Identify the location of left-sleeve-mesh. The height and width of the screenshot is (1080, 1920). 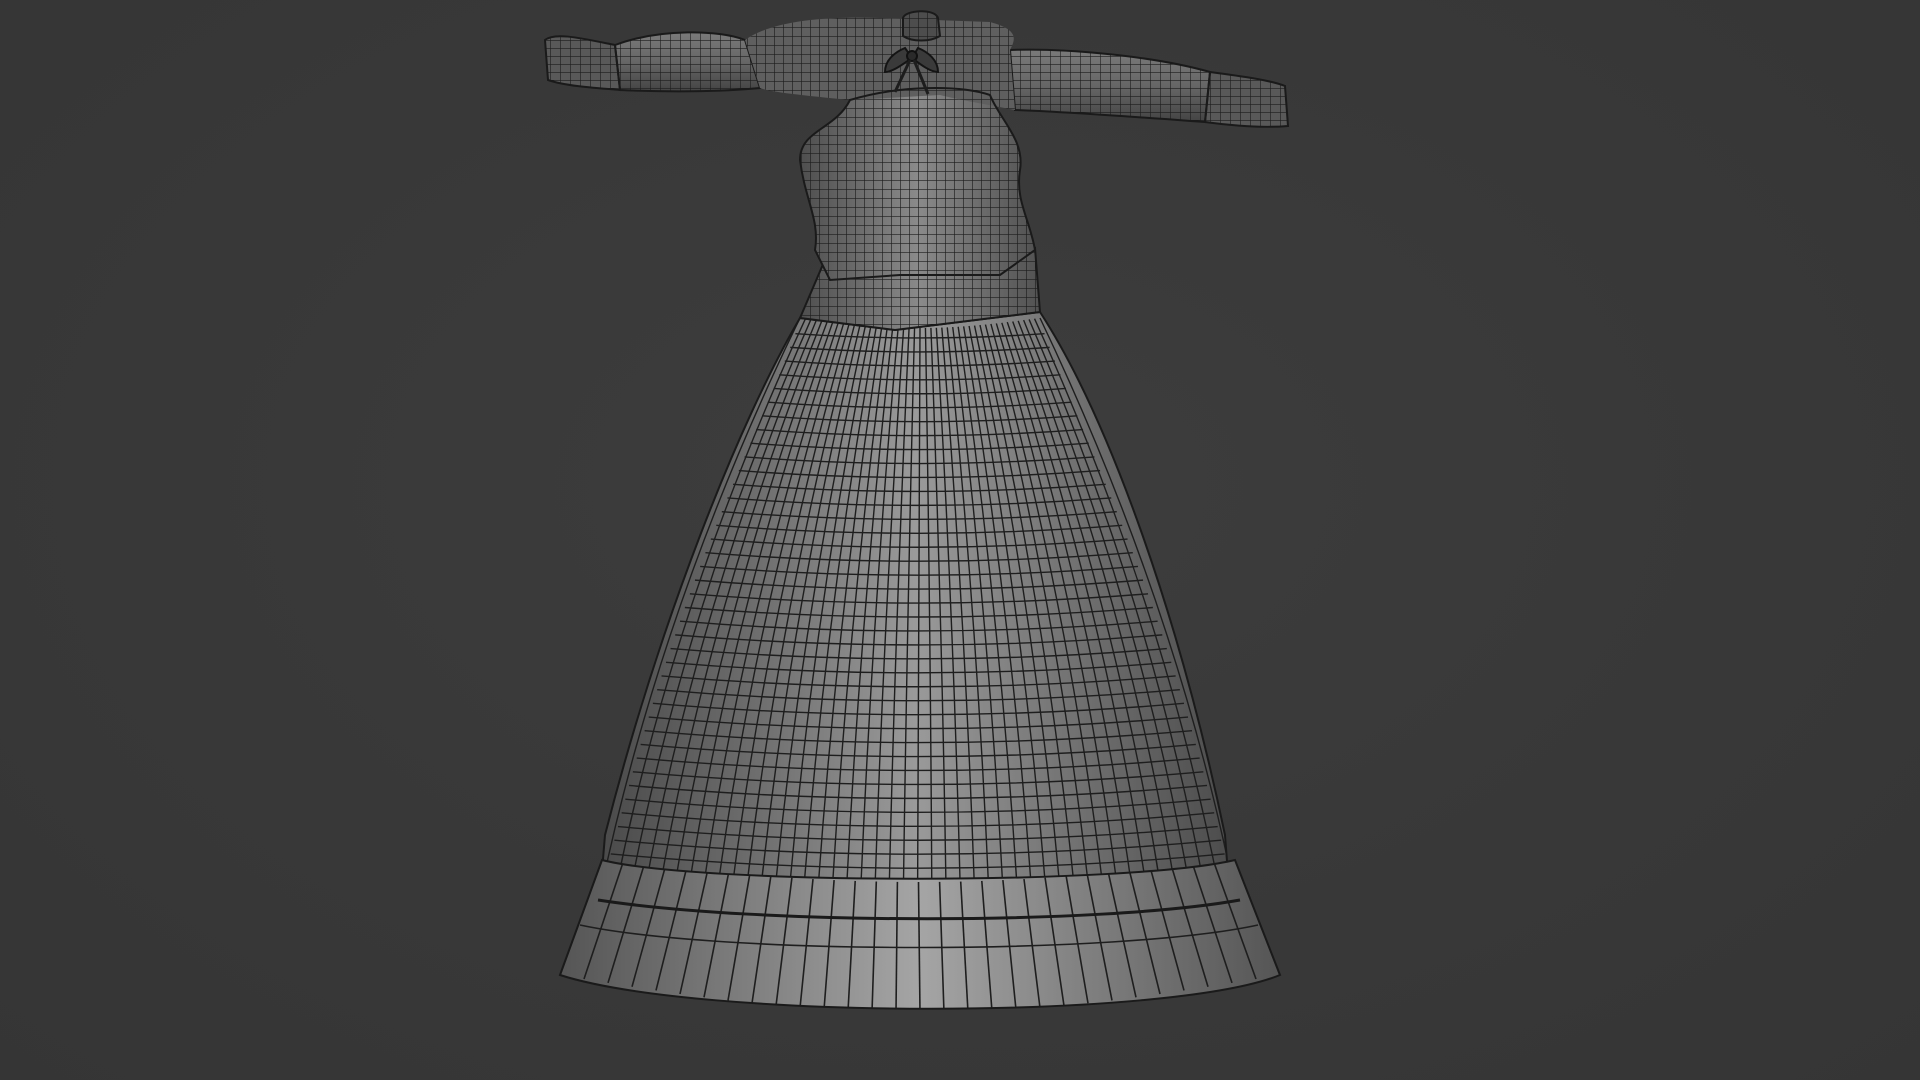
(652, 62).